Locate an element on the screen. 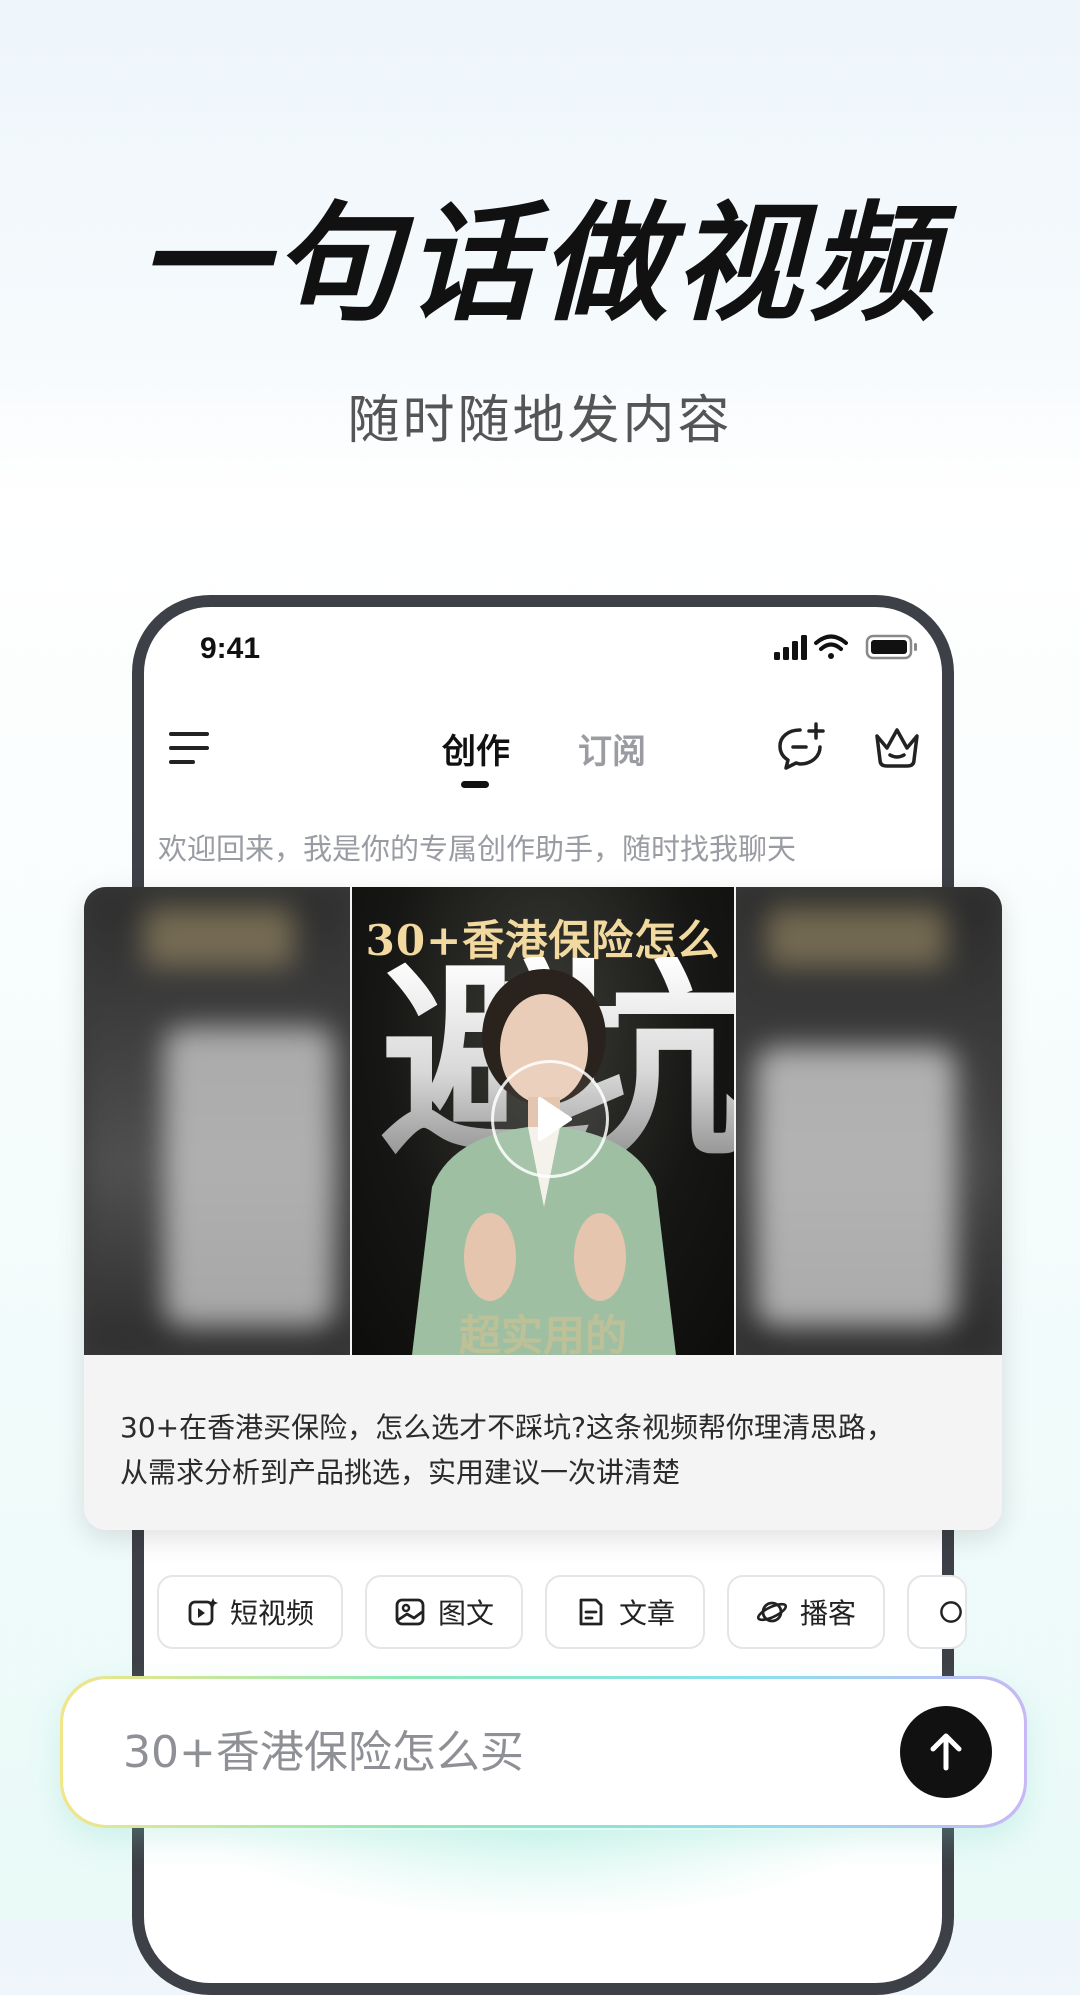 This screenshot has width=1080, height=1995. prompt-input-inner is located at coordinates (543, 1752).